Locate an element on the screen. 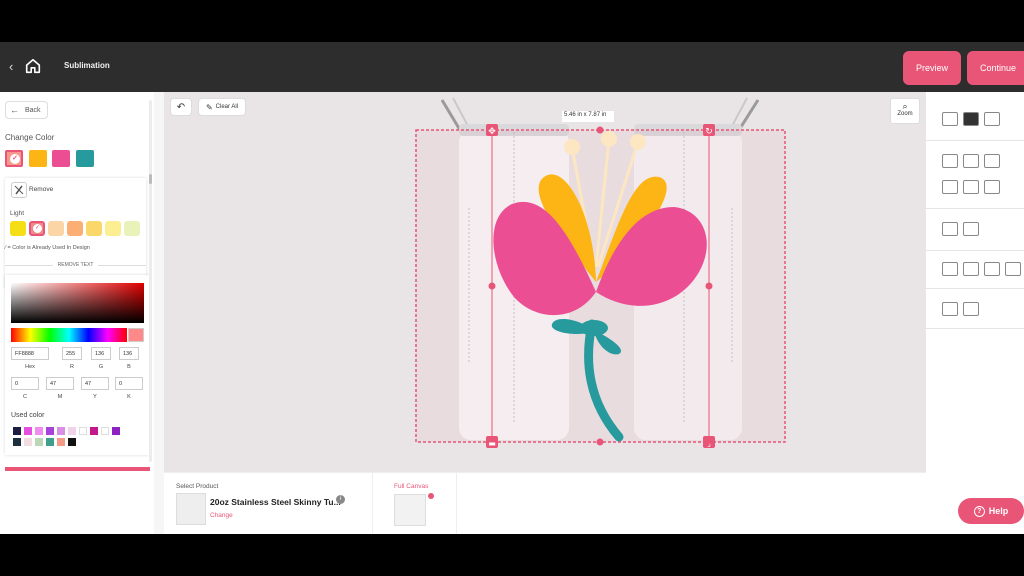 The height and width of the screenshot is (576, 1024). remove-text-label: REMOVE TEXT is located at coordinates (75, 265).